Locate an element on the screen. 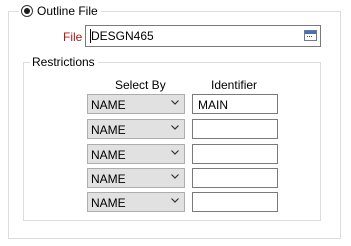 This screenshot has width=351, height=246. identifier-value: MAIN is located at coordinates (213, 105).